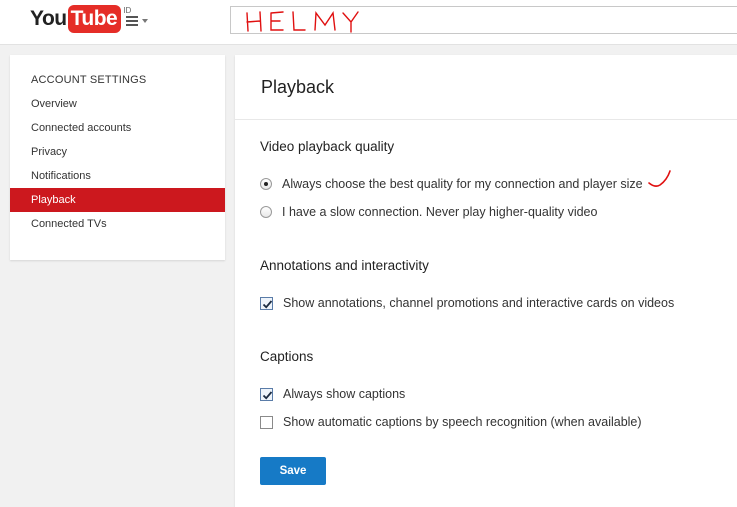  I want to click on search-input, so click(483, 20).